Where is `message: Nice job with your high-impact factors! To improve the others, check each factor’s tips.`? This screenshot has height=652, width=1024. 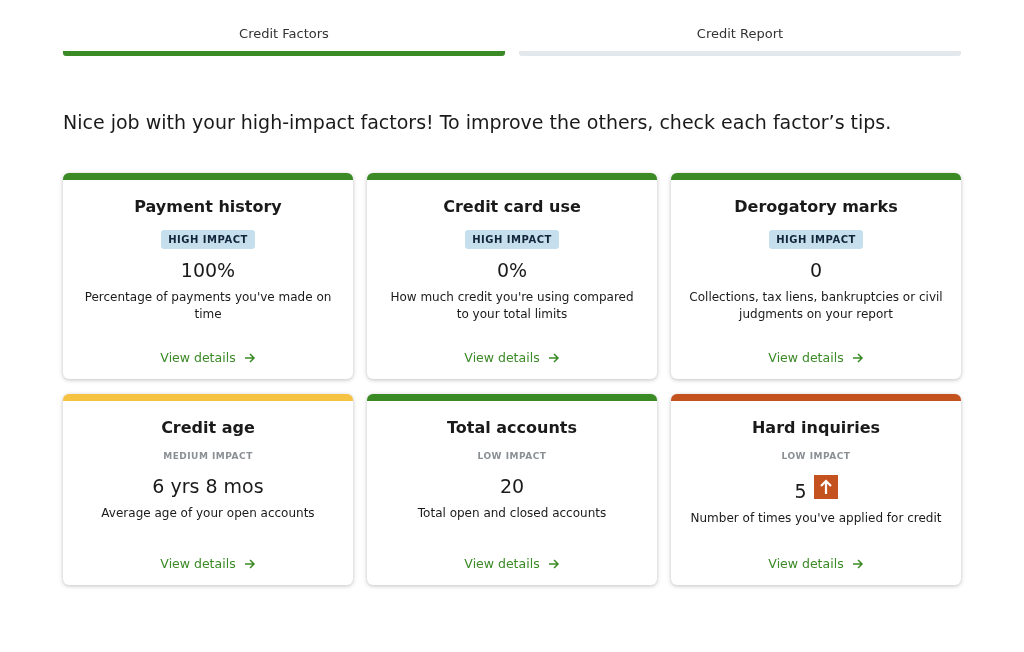 message: Nice job with your high-impact factors! To improve the others, check each factor’s tips. is located at coordinates (478, 122).